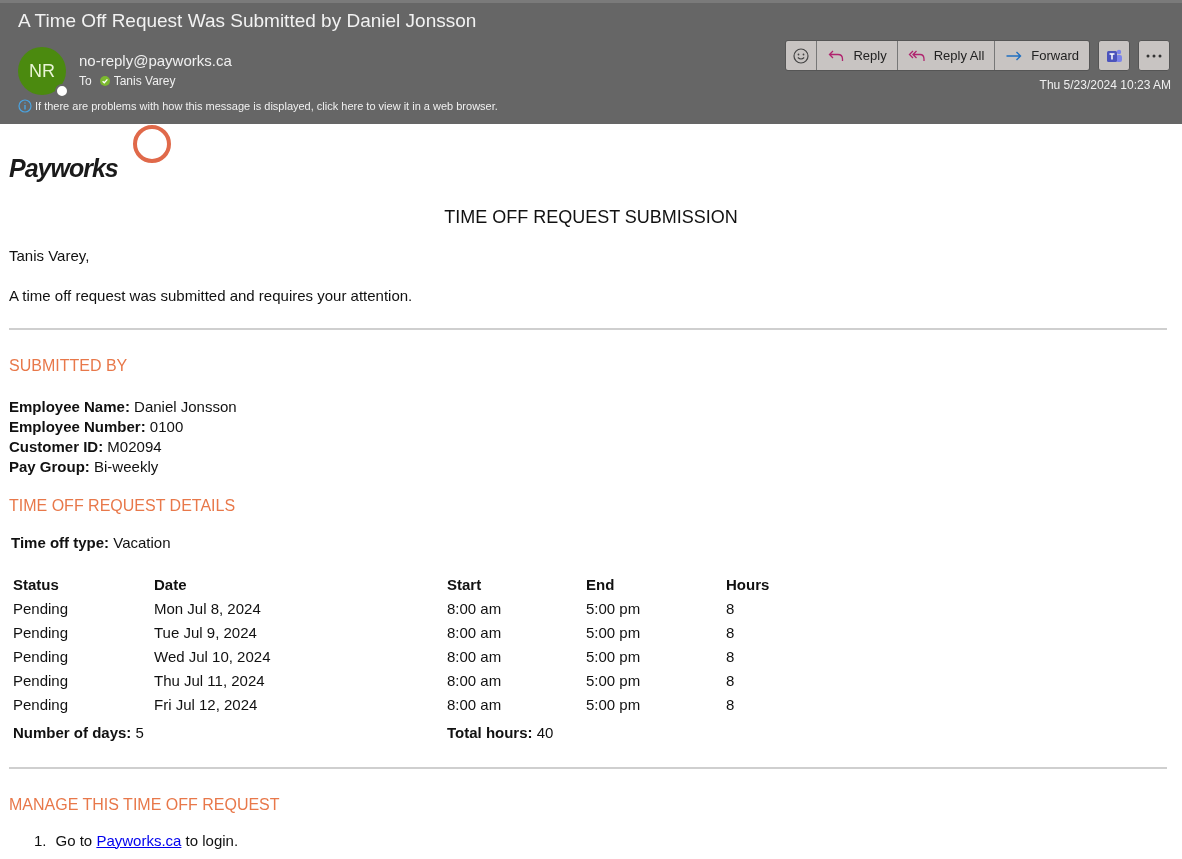  What do you see at coordinates (206, 704) in the screenshot?
I see `table-cell-text: Fri Jul 12, 2024` at bounding box center [206, 704].